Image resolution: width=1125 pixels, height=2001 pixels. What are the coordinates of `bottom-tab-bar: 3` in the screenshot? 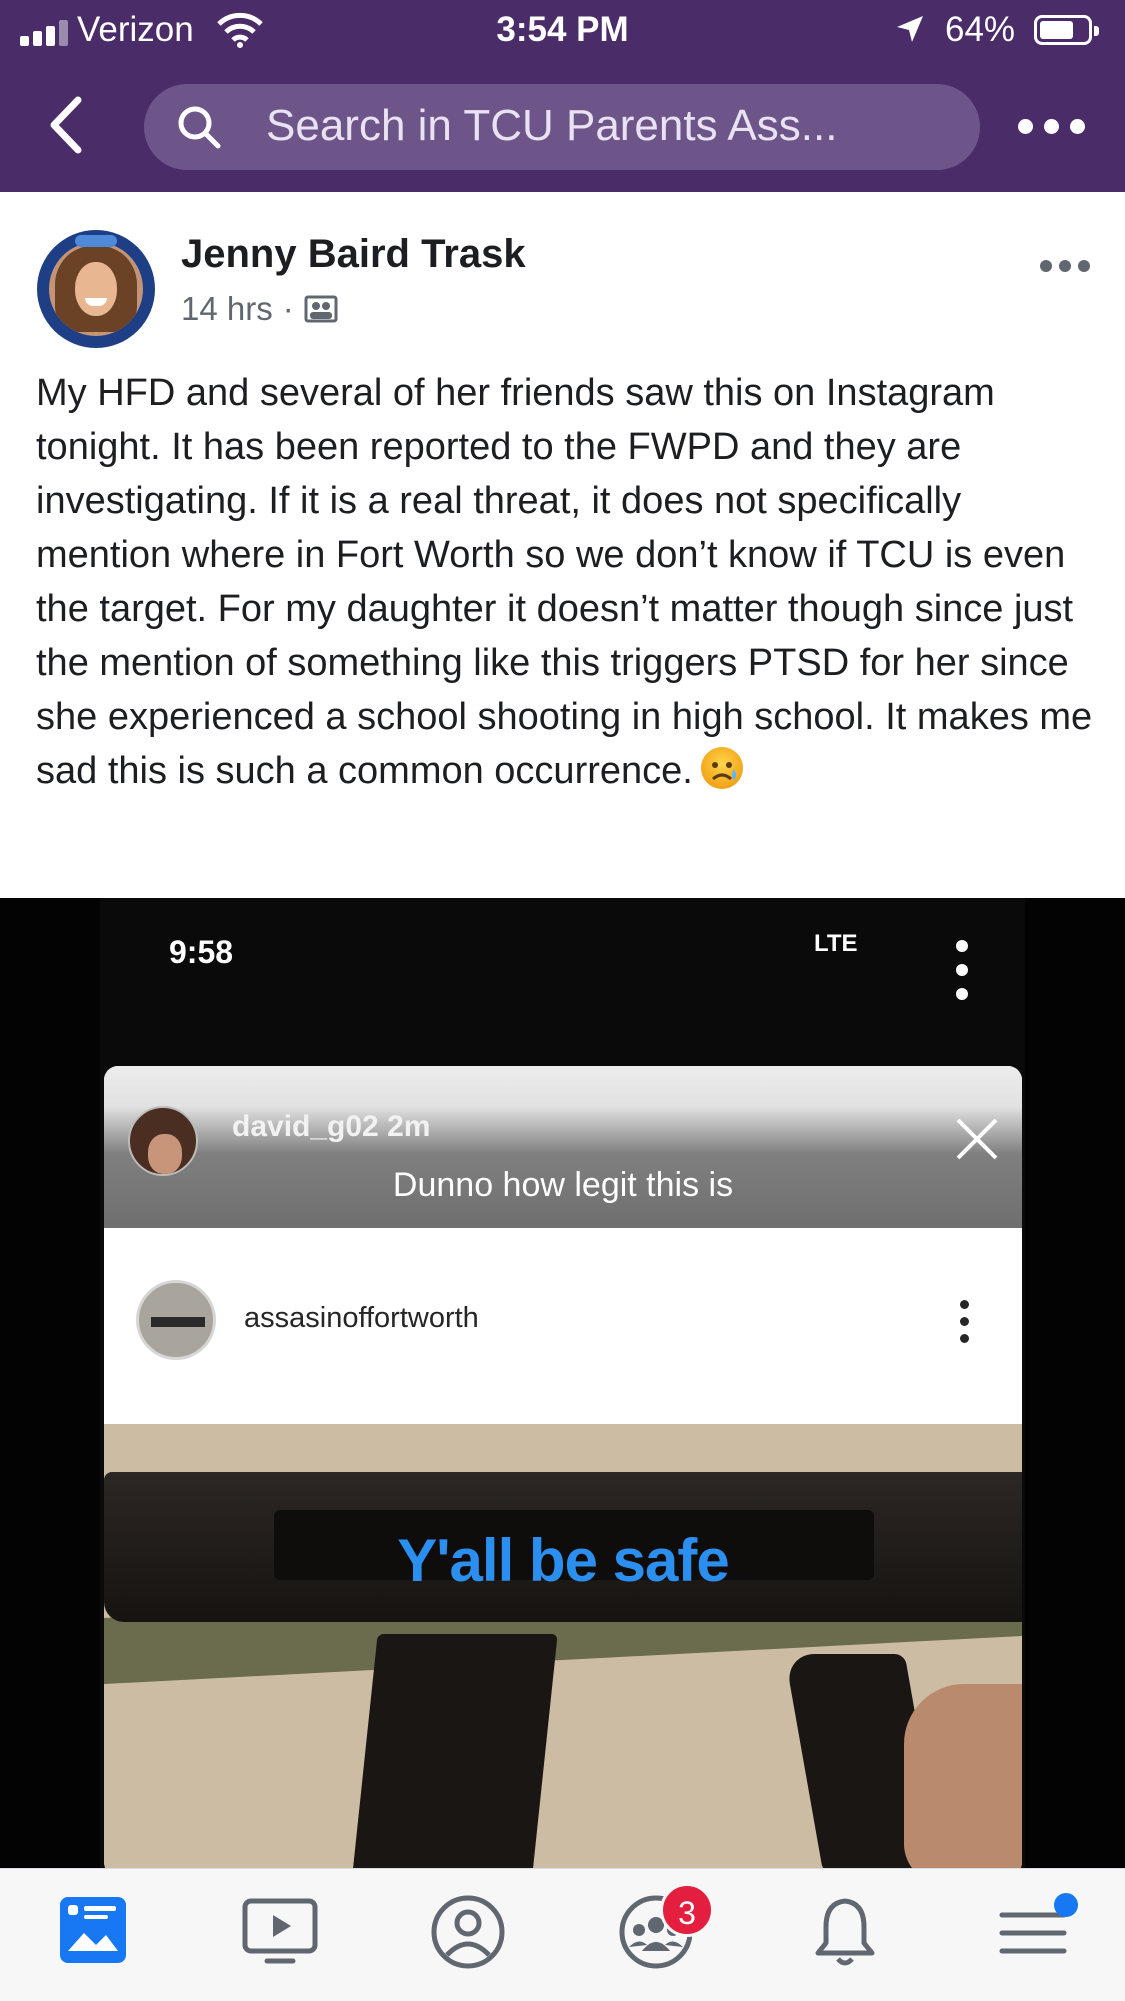 It's located at (562, 1934).